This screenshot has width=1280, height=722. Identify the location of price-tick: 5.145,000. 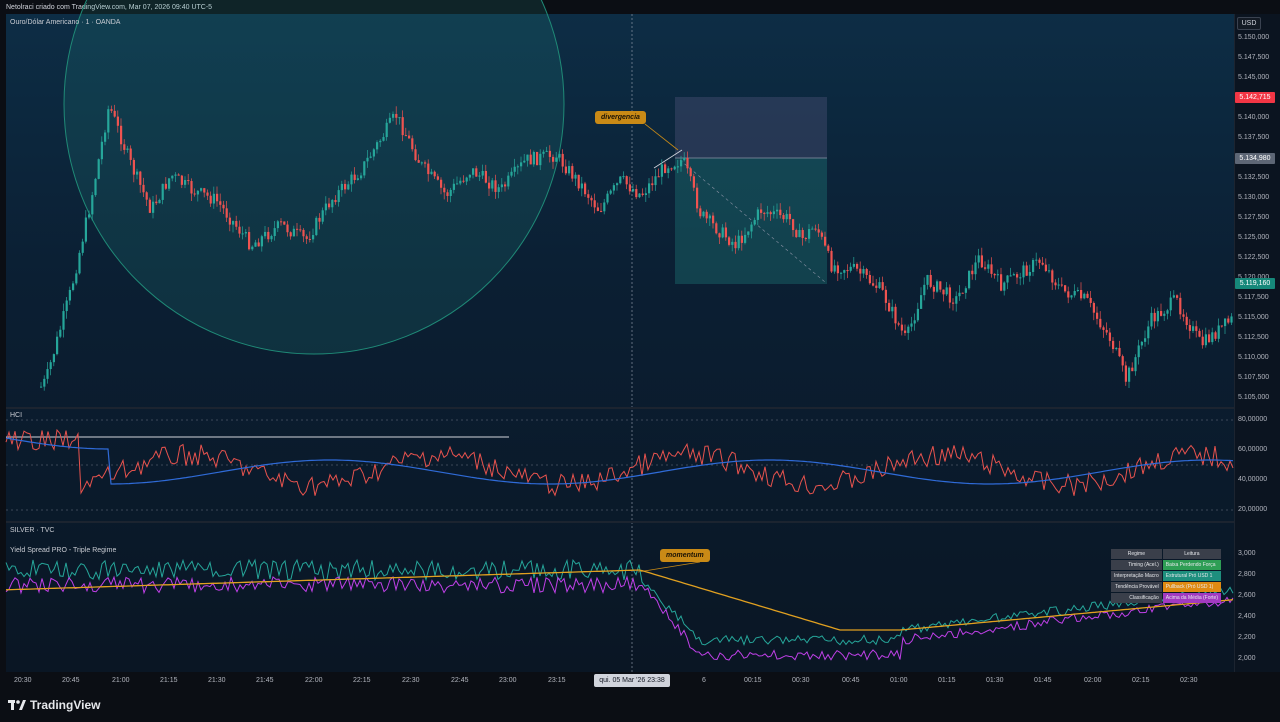
(1254, 77).